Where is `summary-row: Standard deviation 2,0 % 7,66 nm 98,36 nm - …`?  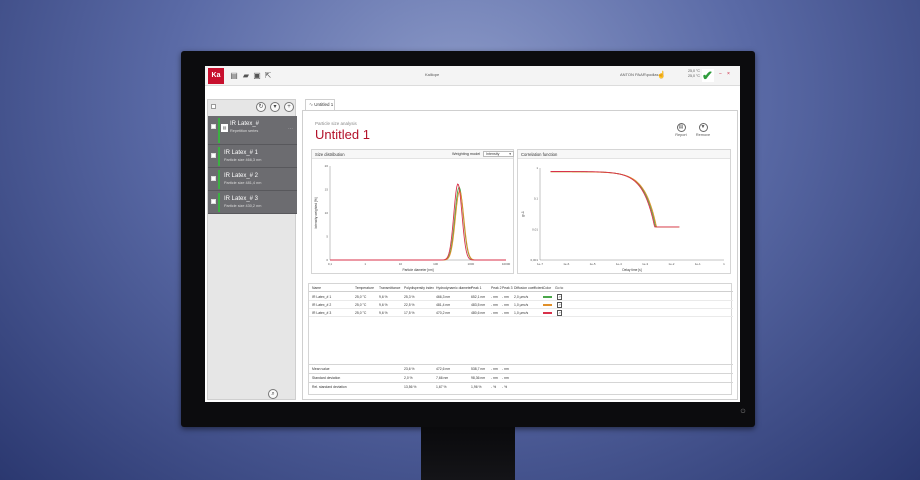
summary-row: Standard deviation 2,0 % 7,66 nm 98,36 nm - … is located at coordinates (521, 377).